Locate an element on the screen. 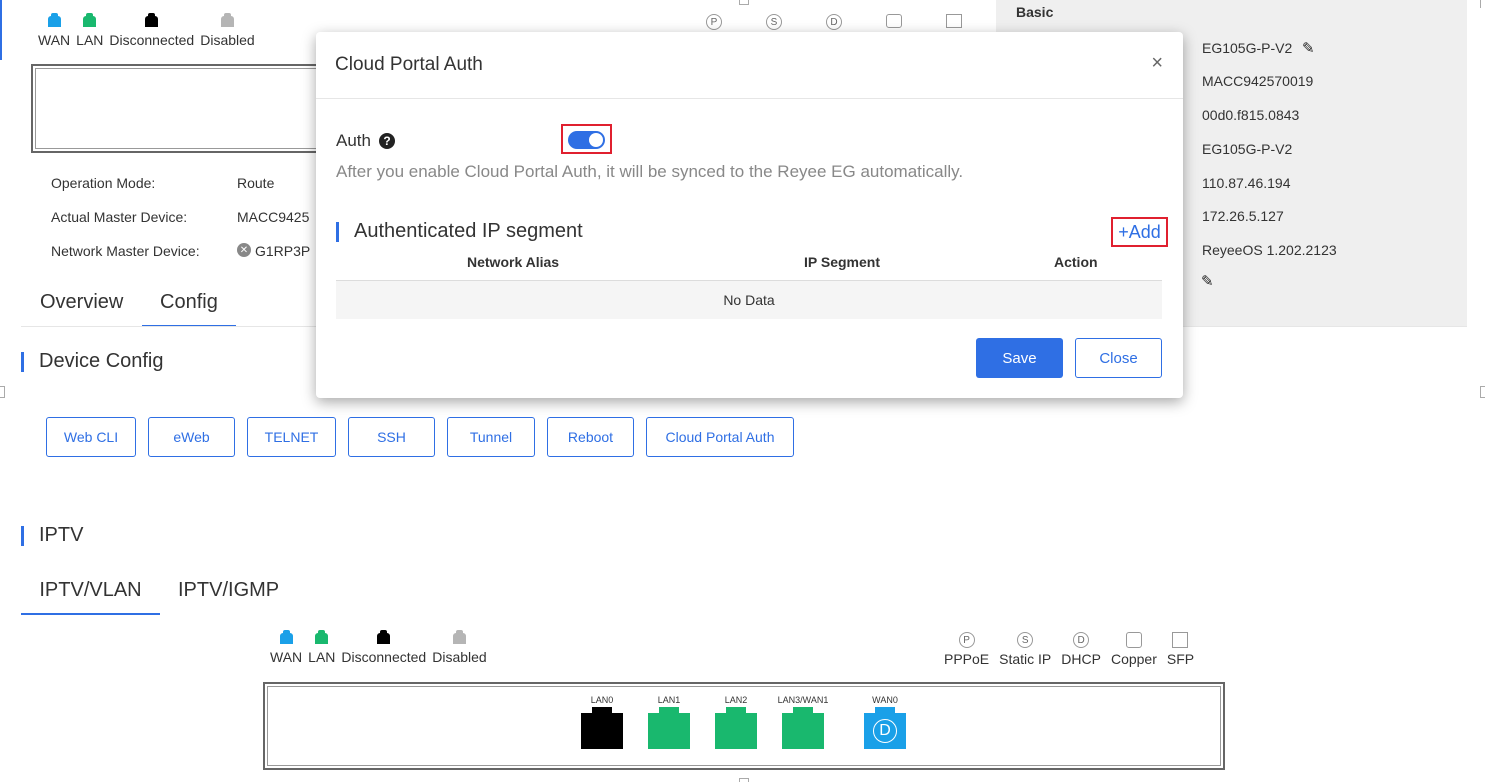 This screenshot has width=1485, height=782. legend-label: SFP is located at coordinates (1180, 659).